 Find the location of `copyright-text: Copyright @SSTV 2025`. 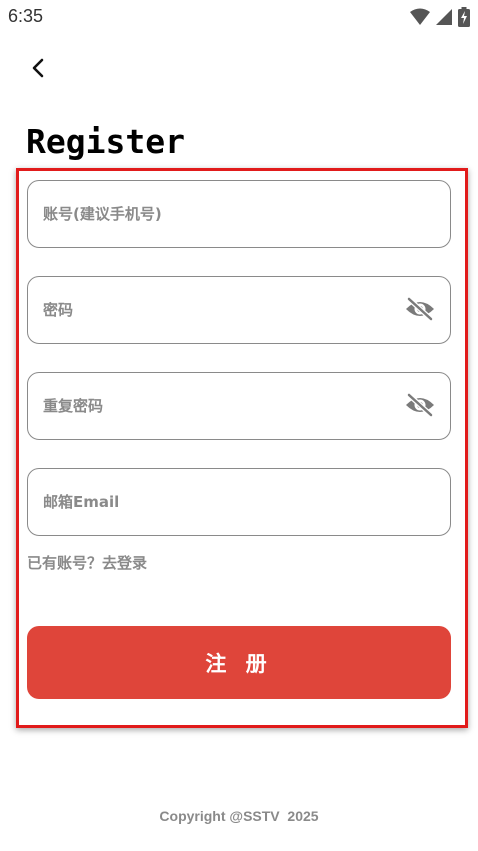

copyright-text: Copyright @SSTV 2025 is located at coordinates (239, 816).